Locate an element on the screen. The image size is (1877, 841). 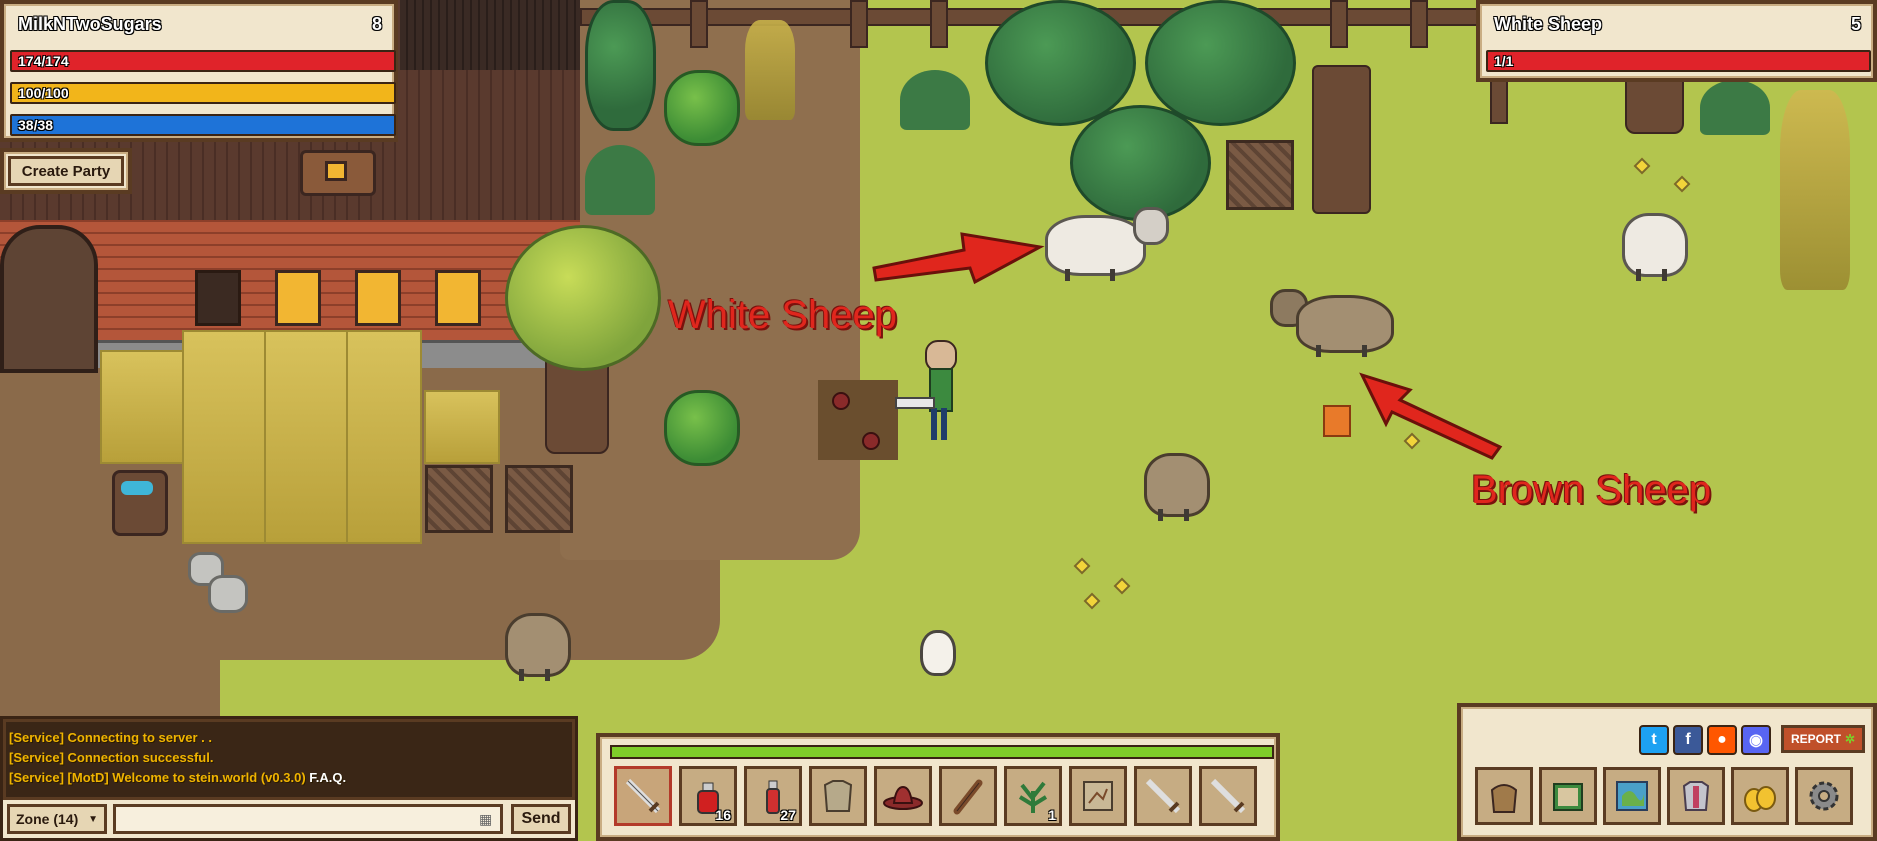
player-frame: MilkNTwoSugars 8 174/174 100/100 38/38 is located at coordinates (199, 71).